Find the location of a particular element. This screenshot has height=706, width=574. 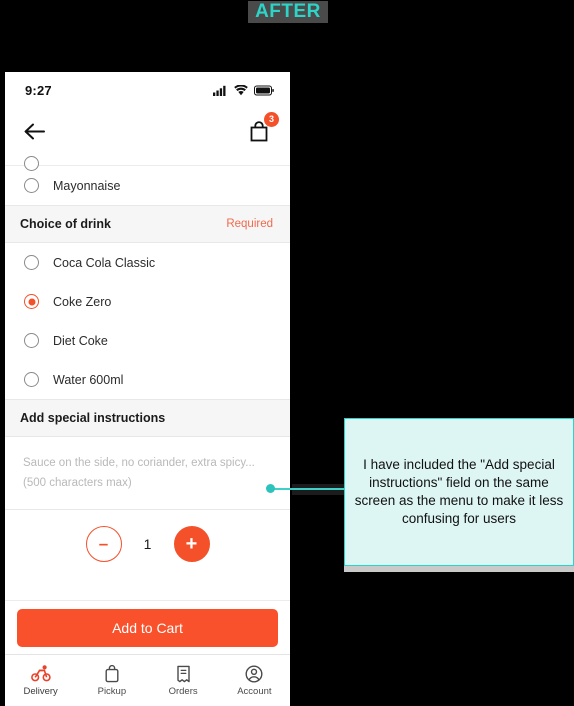

section-header-special-instructions: Add special instructions is located at coordinates (147, 418).